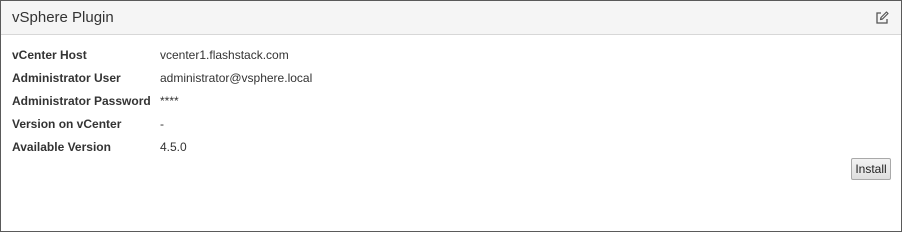 Image resolution: width=902 pixels, height=240 pixels. What do you see at coordinates (236, 77) in the screenshot?
I see `administrator-user-value: administrator@vsphere.local` at bounding box center [236, 77].